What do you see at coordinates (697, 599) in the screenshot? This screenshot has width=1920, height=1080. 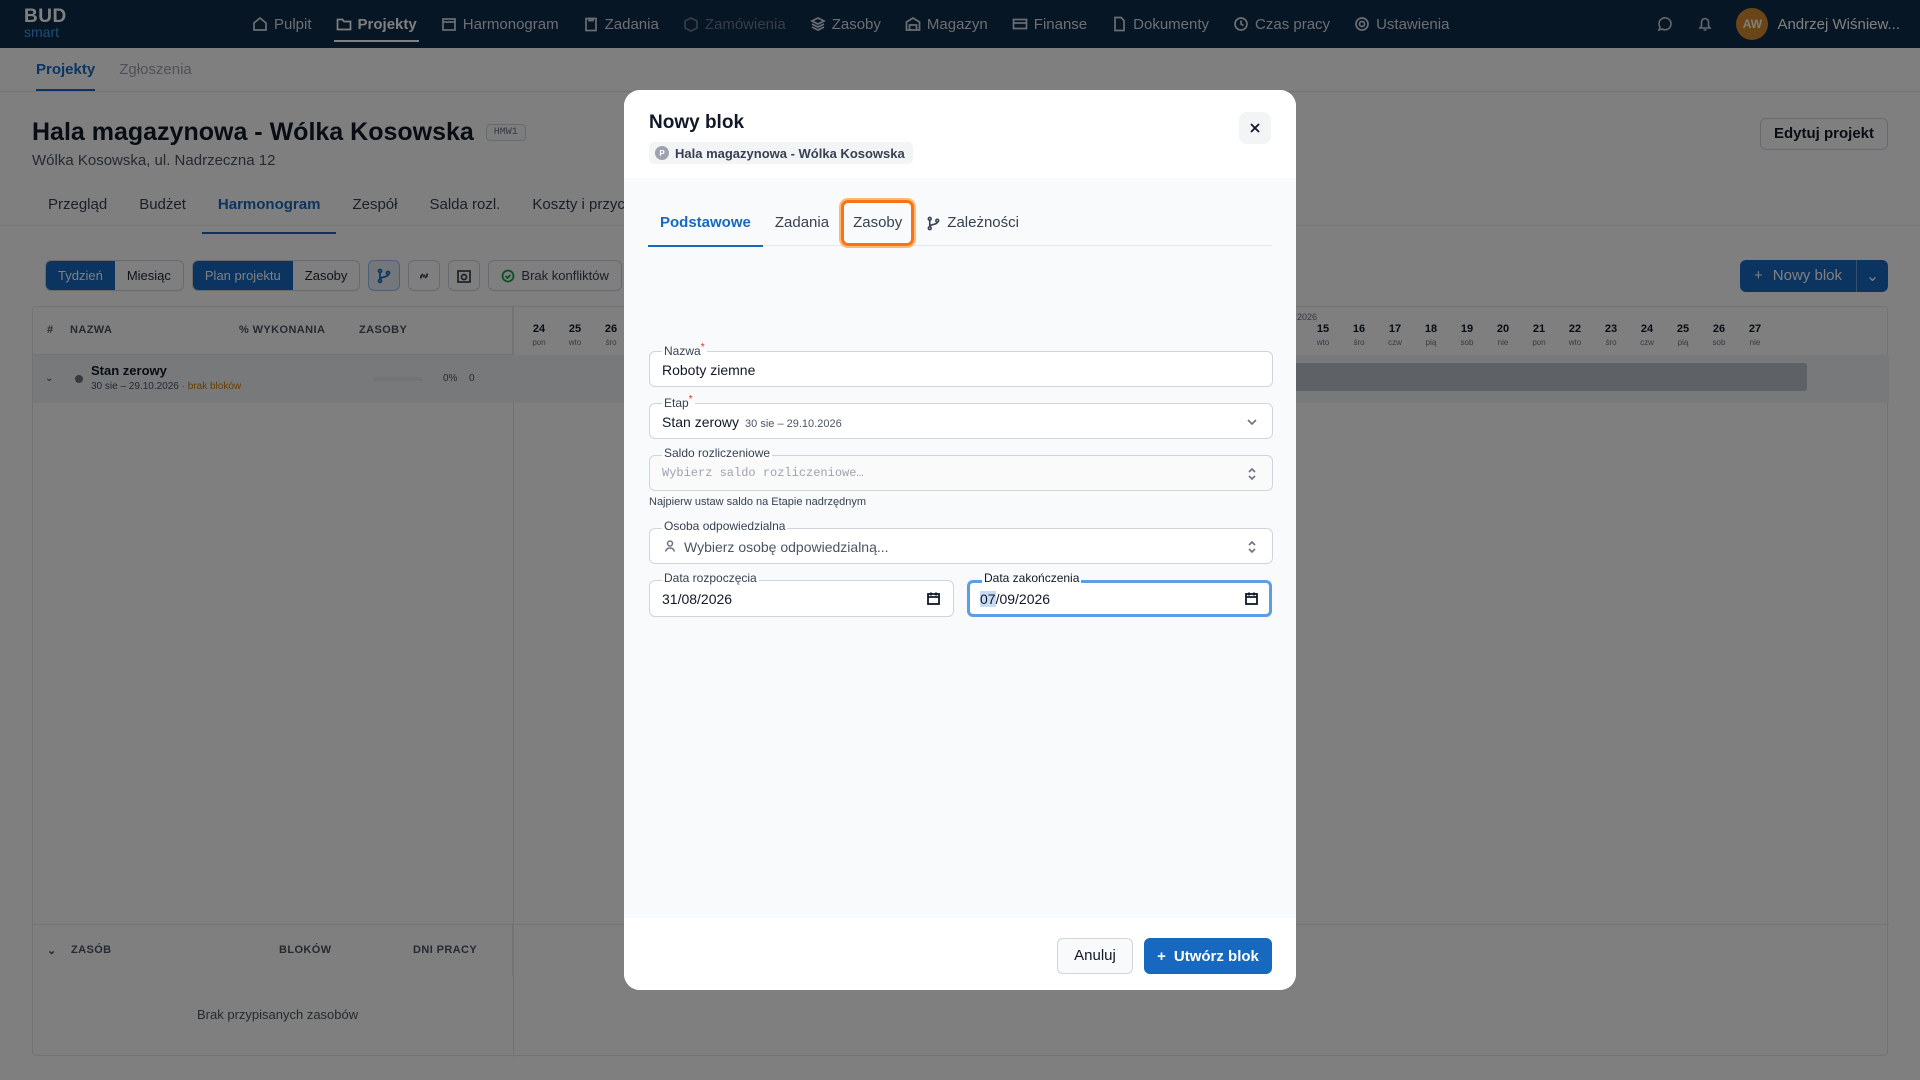 I see `start-date-value: 31/08/2026` at bounding box center [697, 599].